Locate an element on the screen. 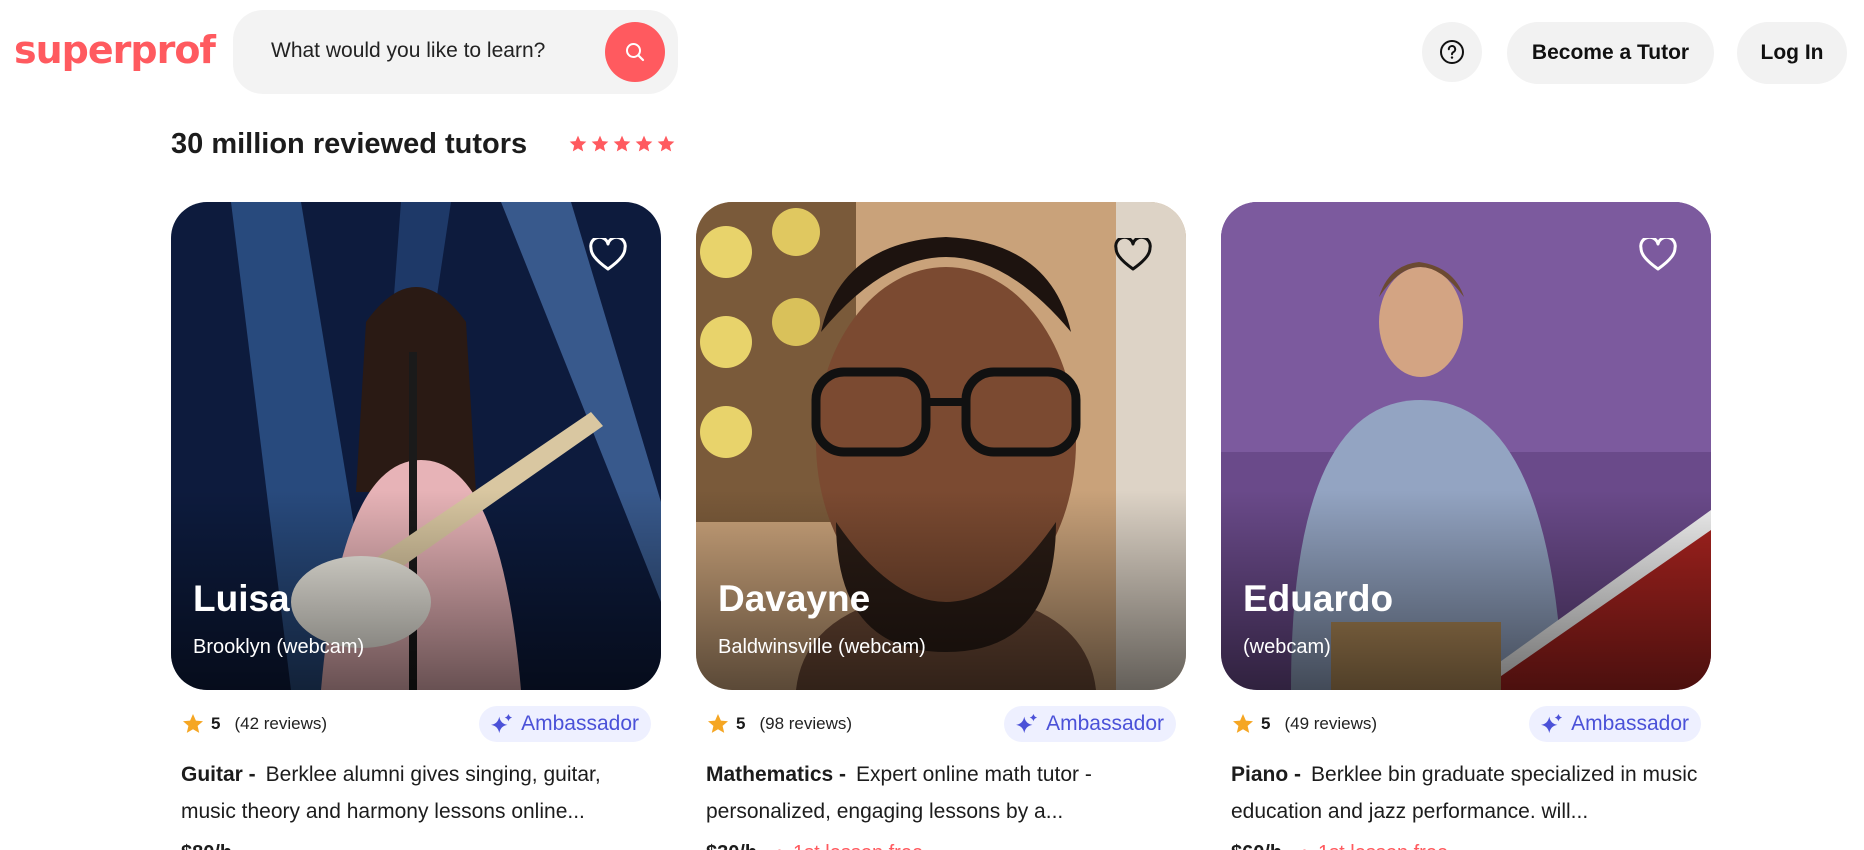 The image size is (1864, 850). tutor-subject: Guitar - is located at coordinates (218, 774).